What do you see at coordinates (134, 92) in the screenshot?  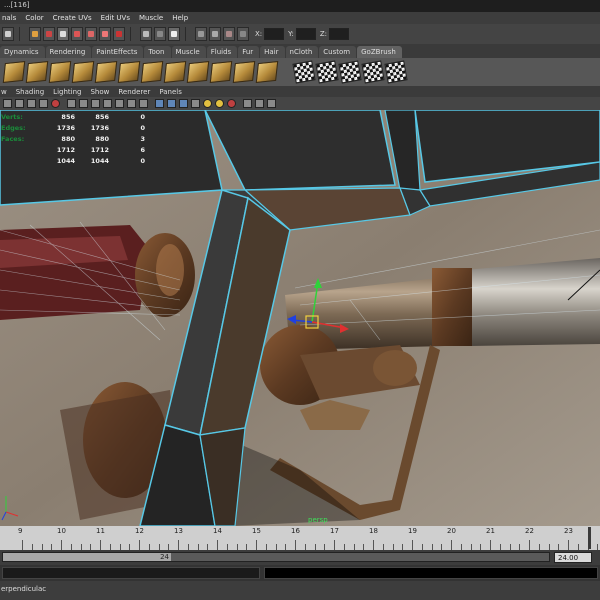 I see `panel-menu-renderer: Renderer` at bounding box center [134, 92].